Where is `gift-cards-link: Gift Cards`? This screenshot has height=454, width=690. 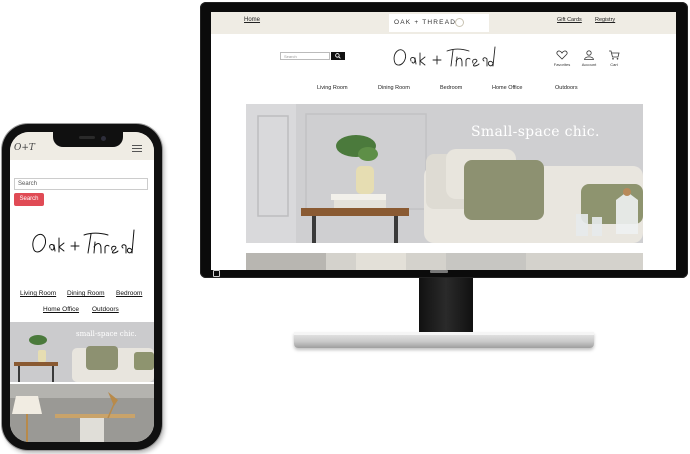 gift-cards-link: Gift Cards is located at coordinates (569, 20).